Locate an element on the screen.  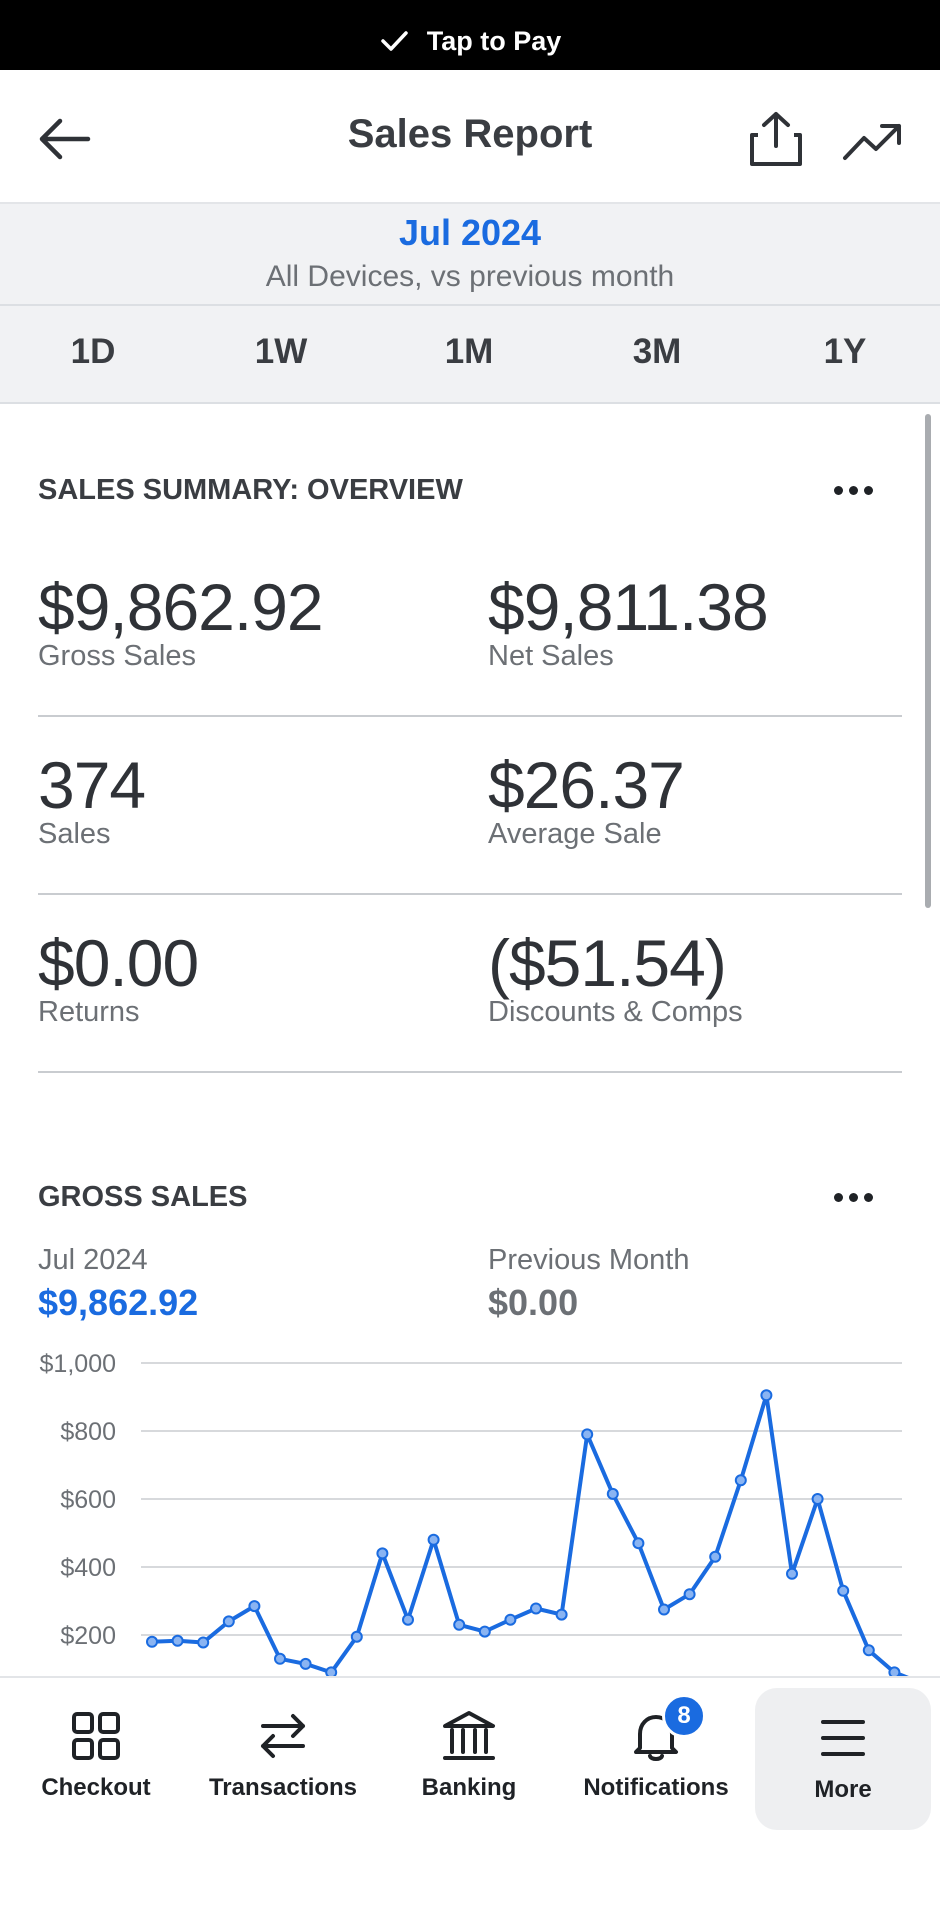
metric-label: Average Sale is located at coordinates (575, 834).